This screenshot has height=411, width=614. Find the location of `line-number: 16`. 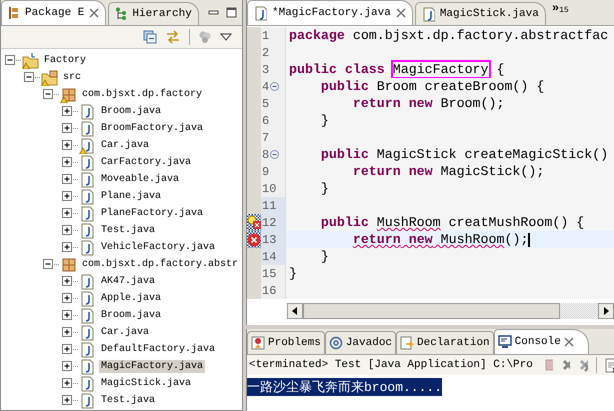

line-number: 16 is located at coordinates (269, 291).